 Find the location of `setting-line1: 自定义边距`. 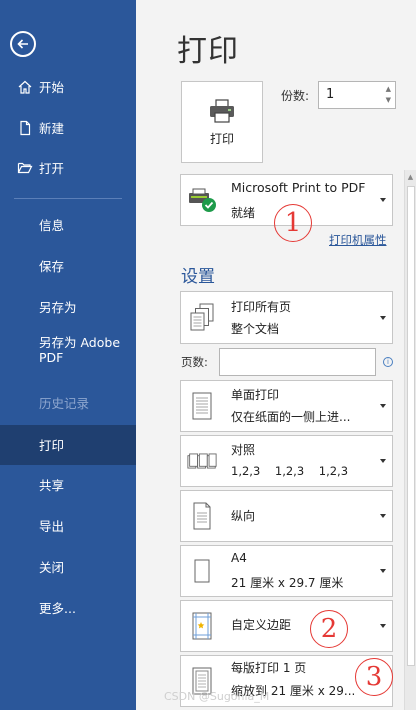

setting-line1: 自定义边距 is located at coordinates (261, 625).